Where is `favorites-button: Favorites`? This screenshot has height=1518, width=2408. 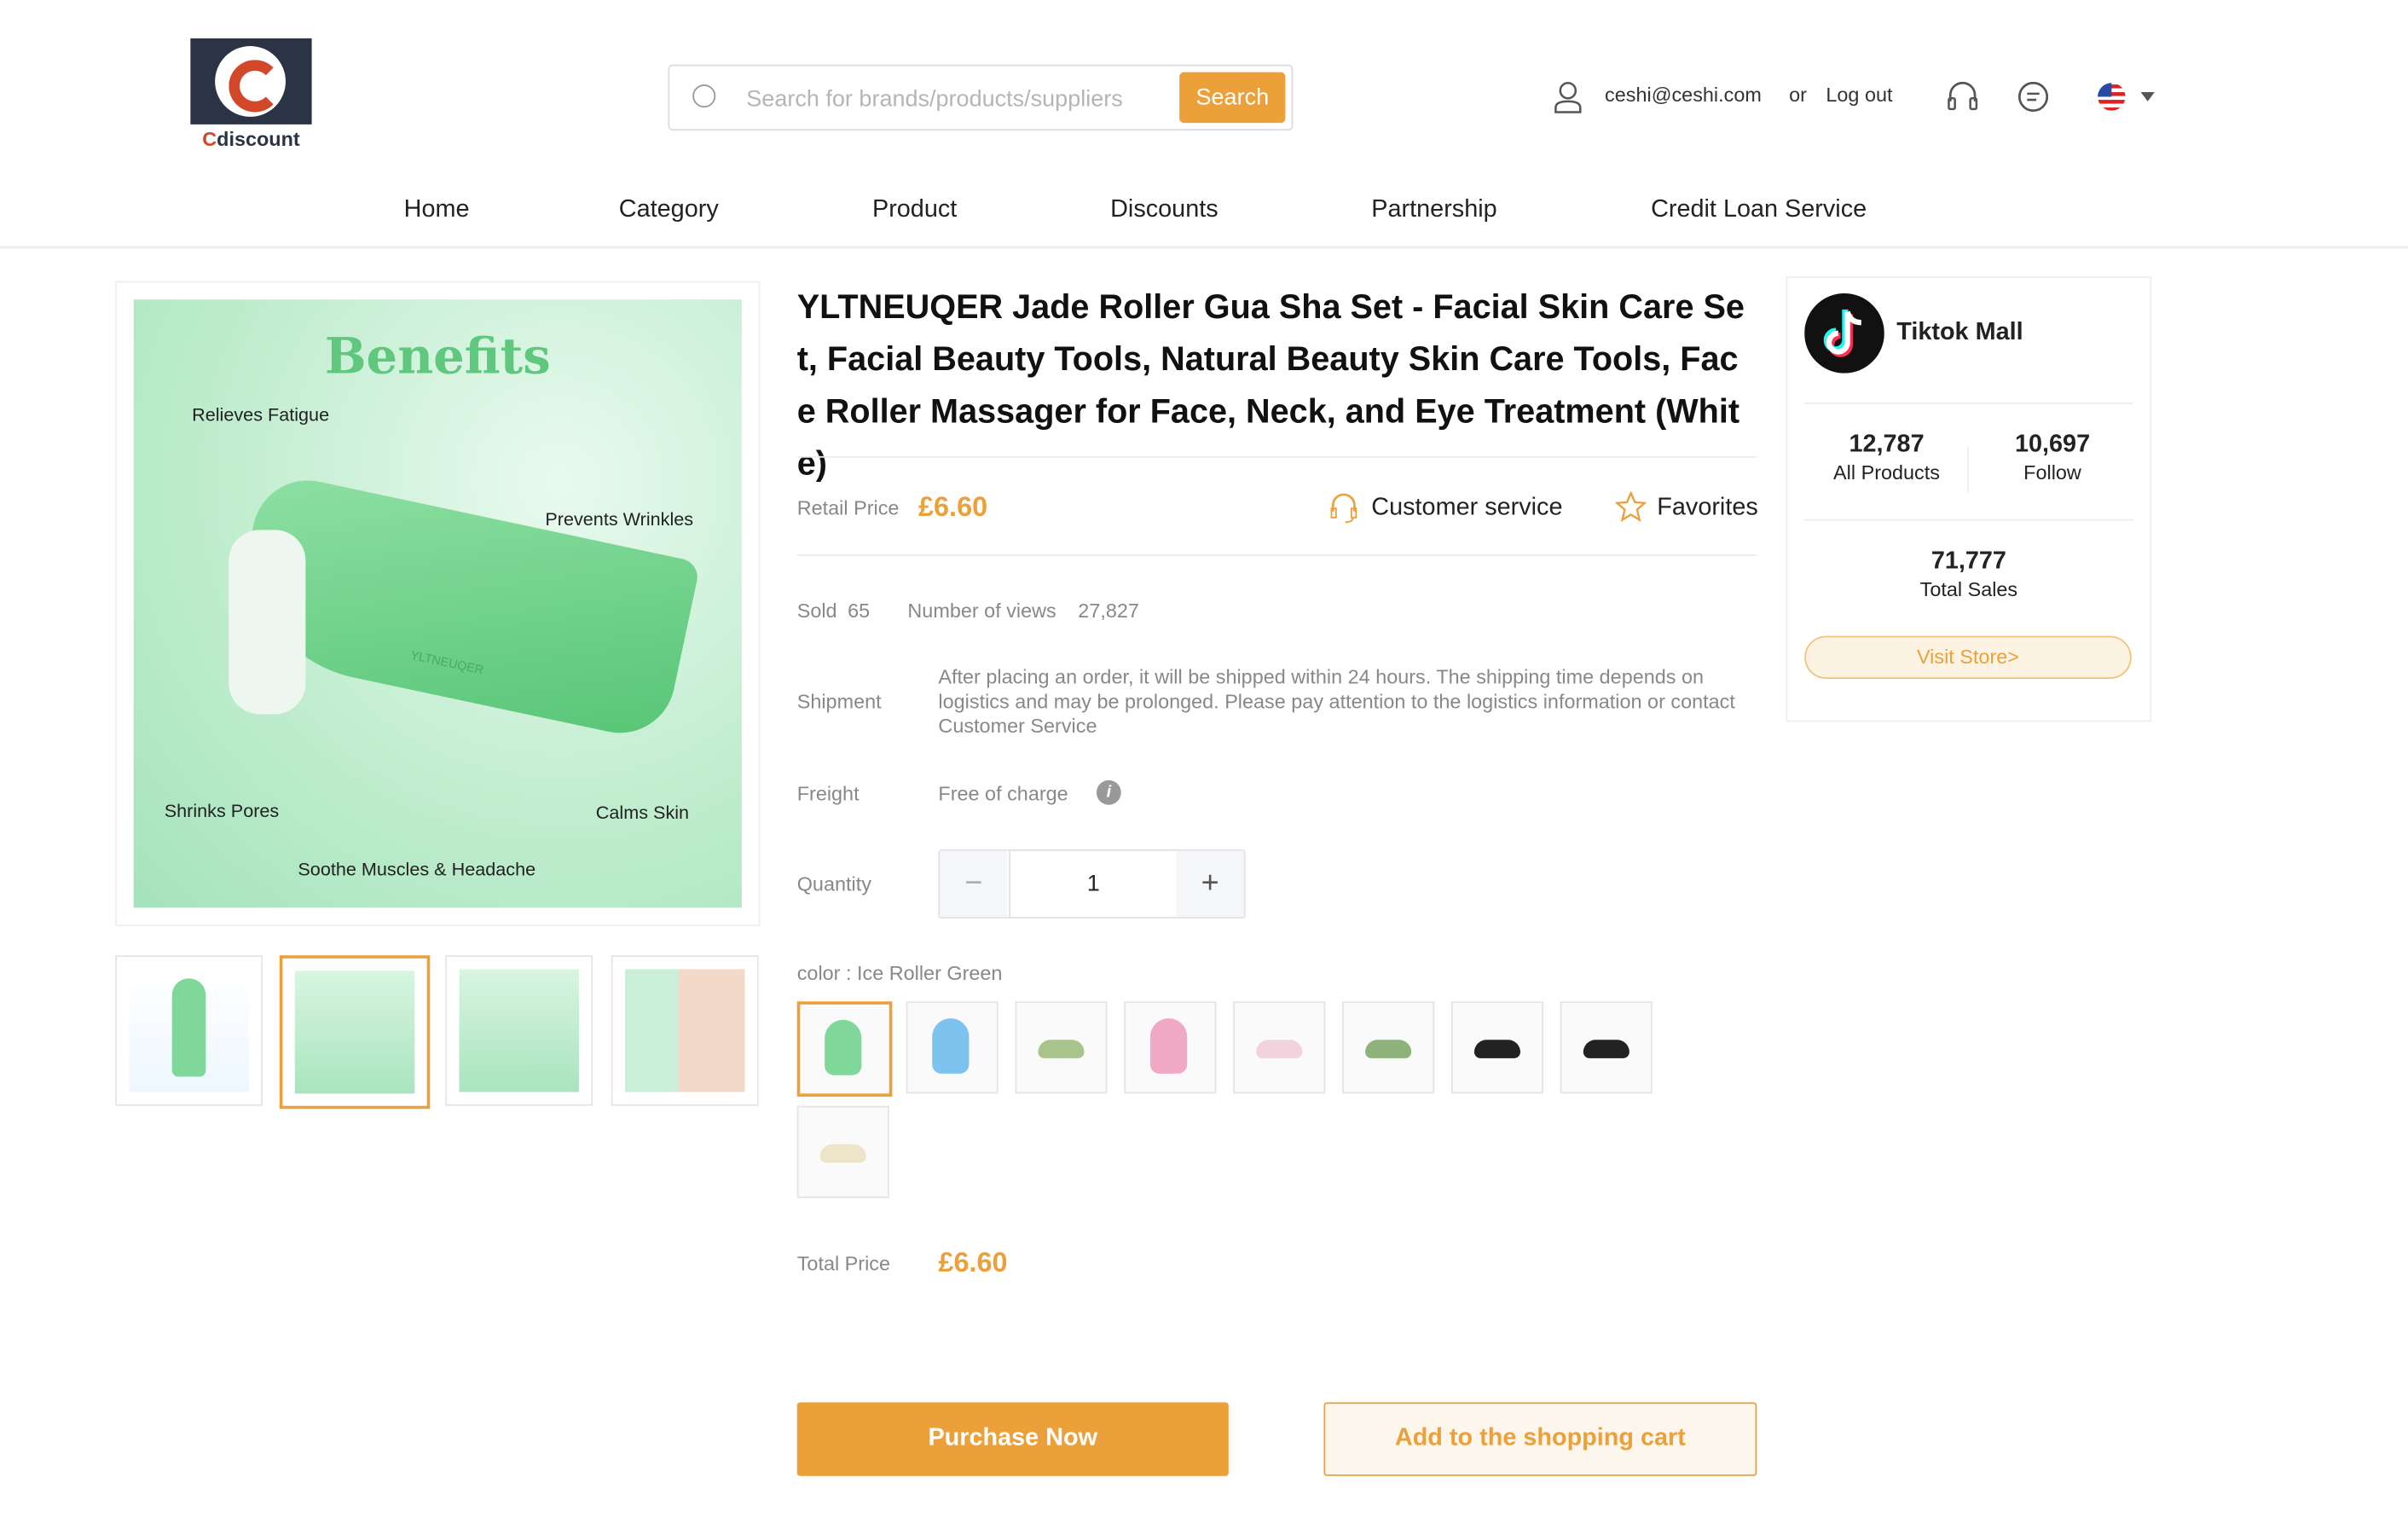
favorites-button: Favorites is located at coordinates (1707, 509).